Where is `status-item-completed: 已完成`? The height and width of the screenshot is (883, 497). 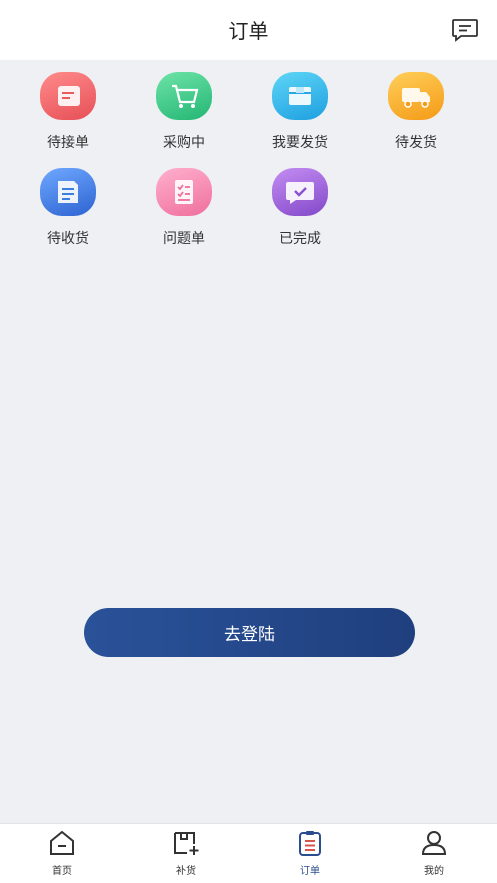 status-item-completed: 已完成 is located at coordinates (300, 208).